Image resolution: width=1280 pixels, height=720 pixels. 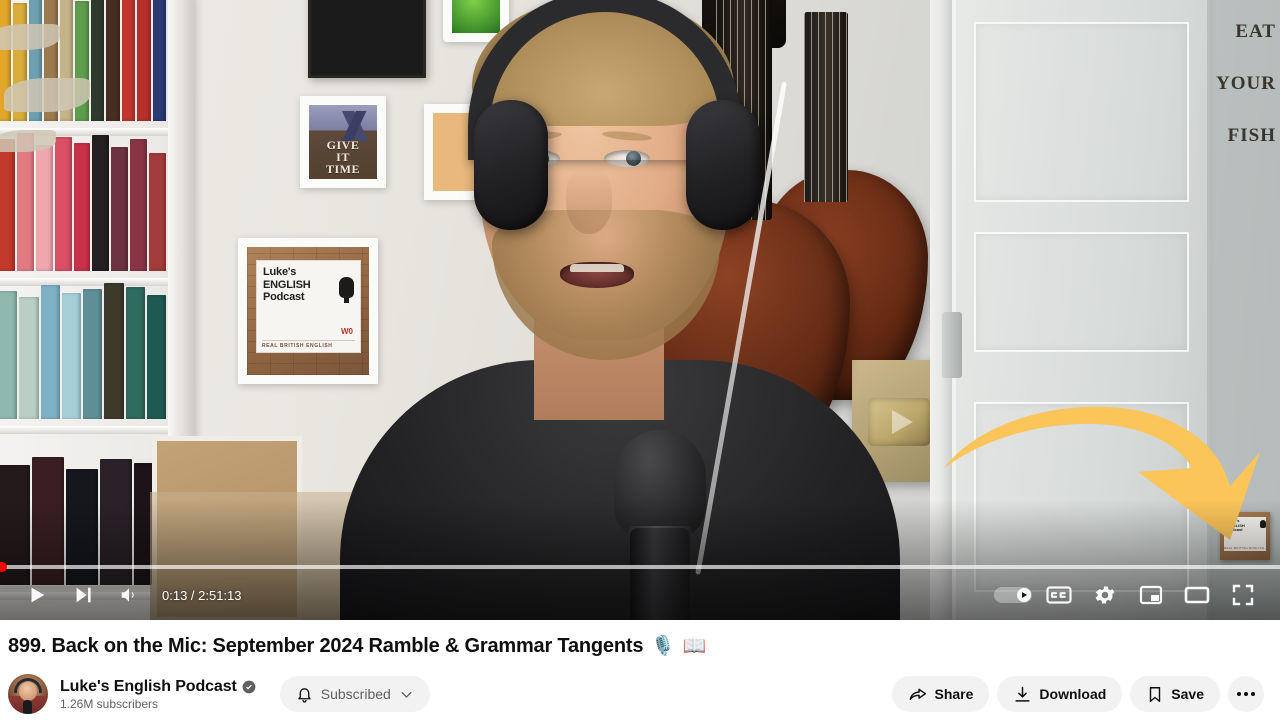 What do you see at coordinates (952, 345) in the screenshot?
I see `door-handle` at bounding box center [952, 345].